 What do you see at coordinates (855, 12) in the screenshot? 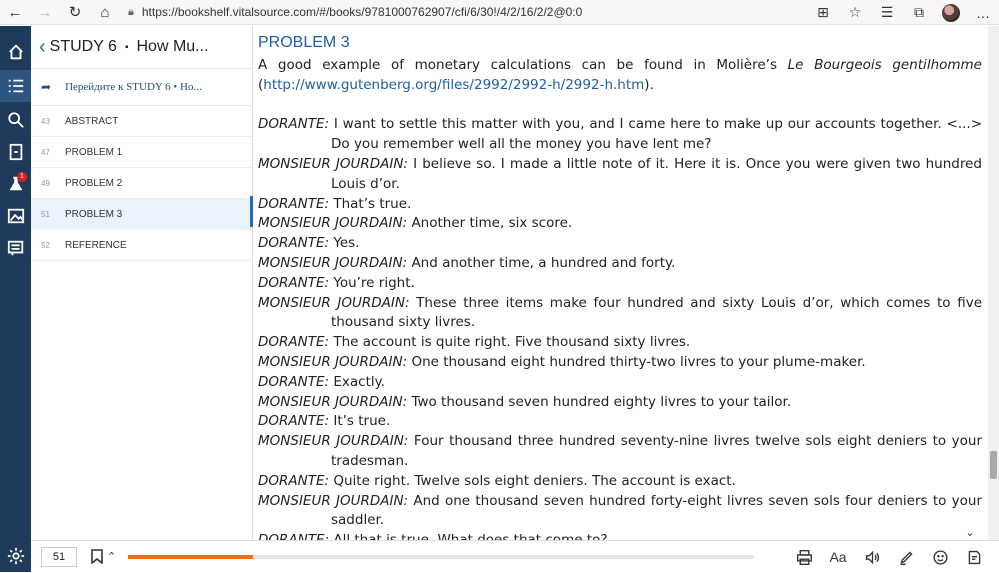
I see `favorite-star-icon: ☆` at bounding box center [855, 12].